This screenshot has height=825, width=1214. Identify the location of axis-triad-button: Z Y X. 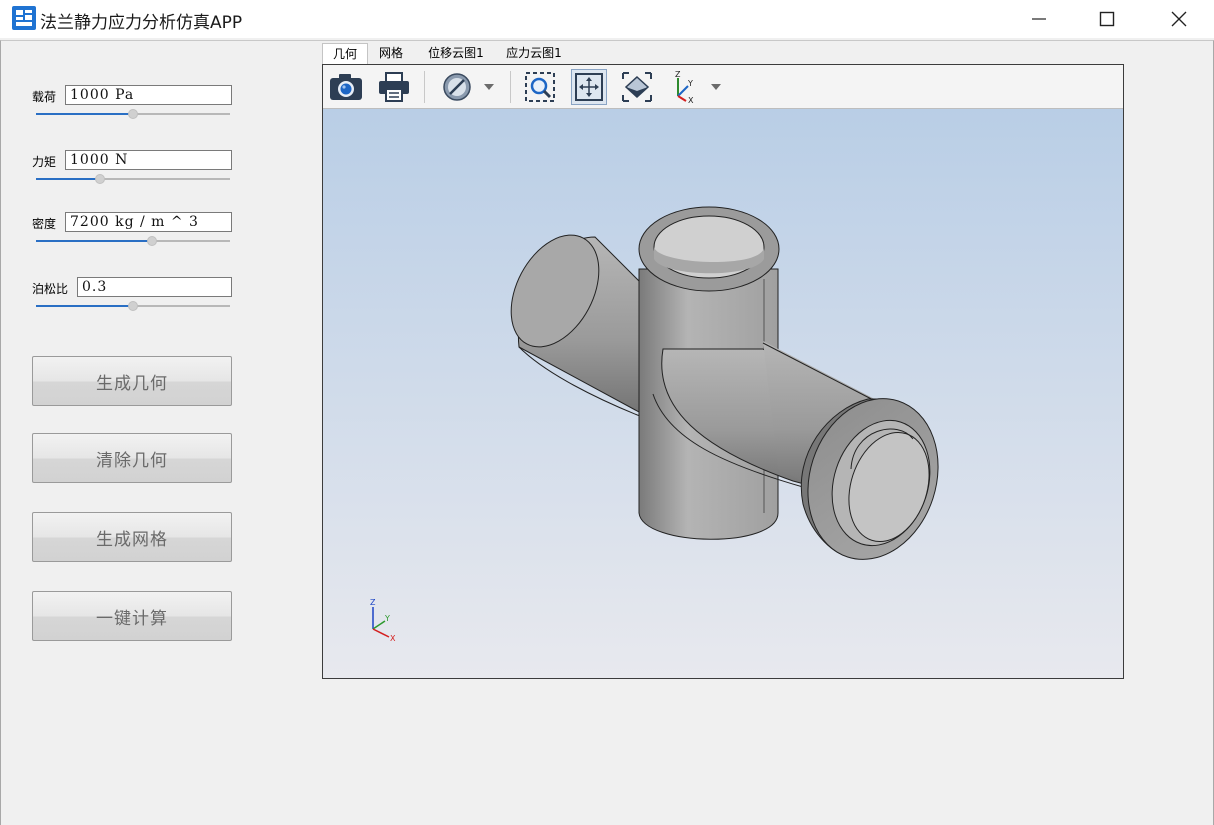
(685, 87).